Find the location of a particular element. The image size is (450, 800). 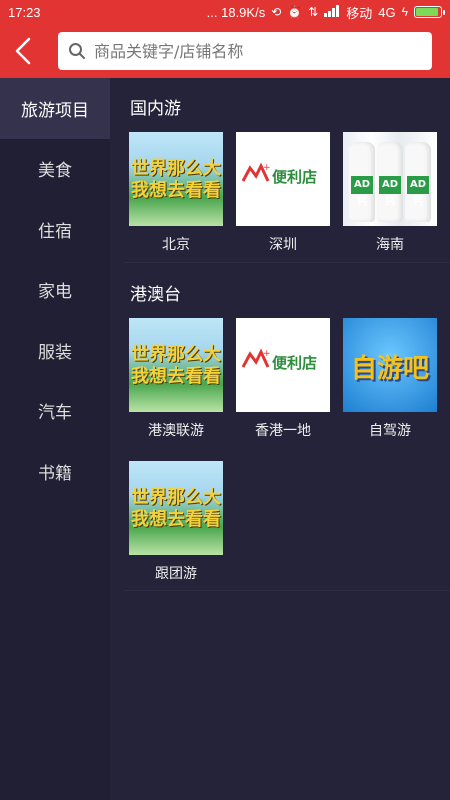

search-icon is located at coordinates (77, 51).